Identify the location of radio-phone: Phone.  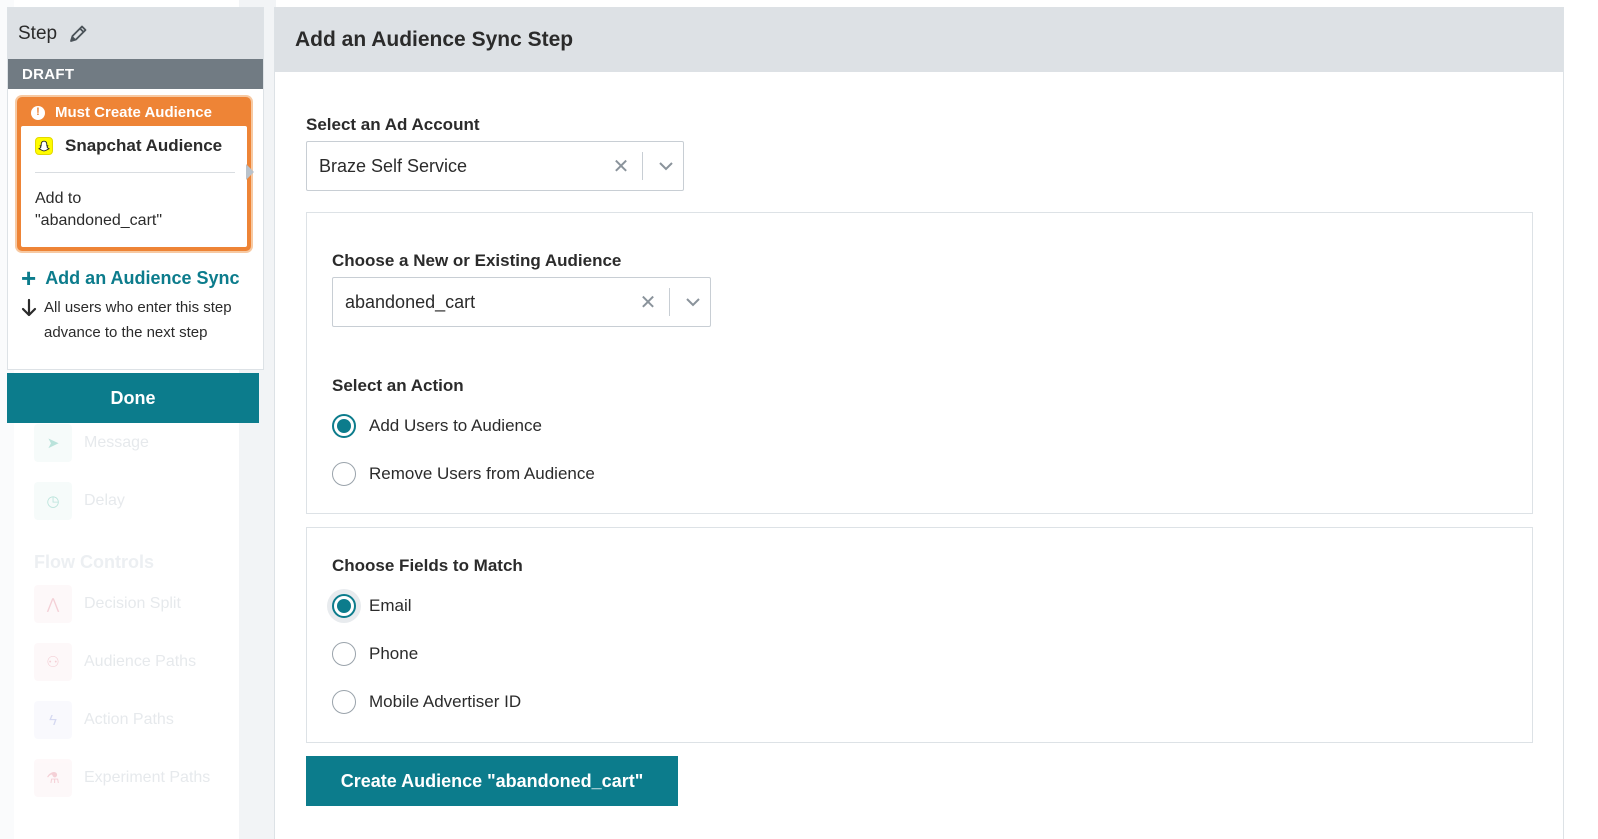
(375, 654).